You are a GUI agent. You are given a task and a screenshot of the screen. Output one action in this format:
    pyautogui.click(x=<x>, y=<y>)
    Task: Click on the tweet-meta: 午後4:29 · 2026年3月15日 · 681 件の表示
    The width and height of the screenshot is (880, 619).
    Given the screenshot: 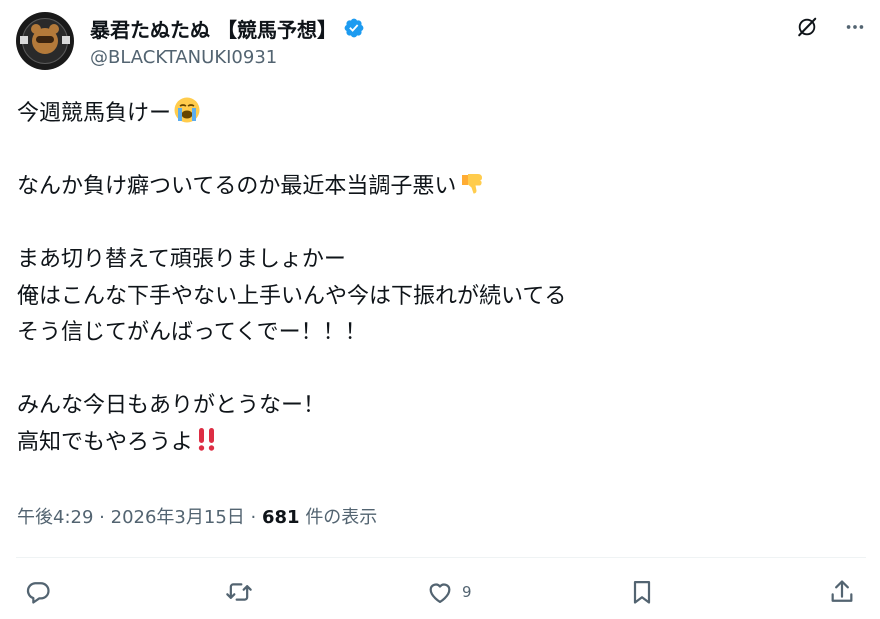 What is the action you would take?
    pyautogui.click(x=197, y=516)
    